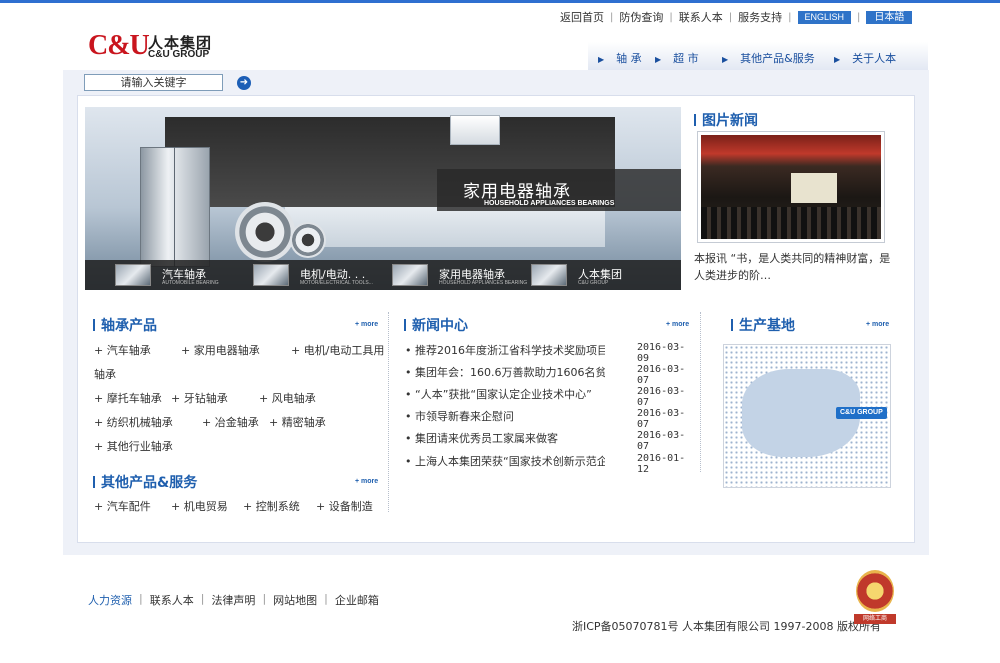  I want to click on section-title-text: 生产基地, so click(767, 326).